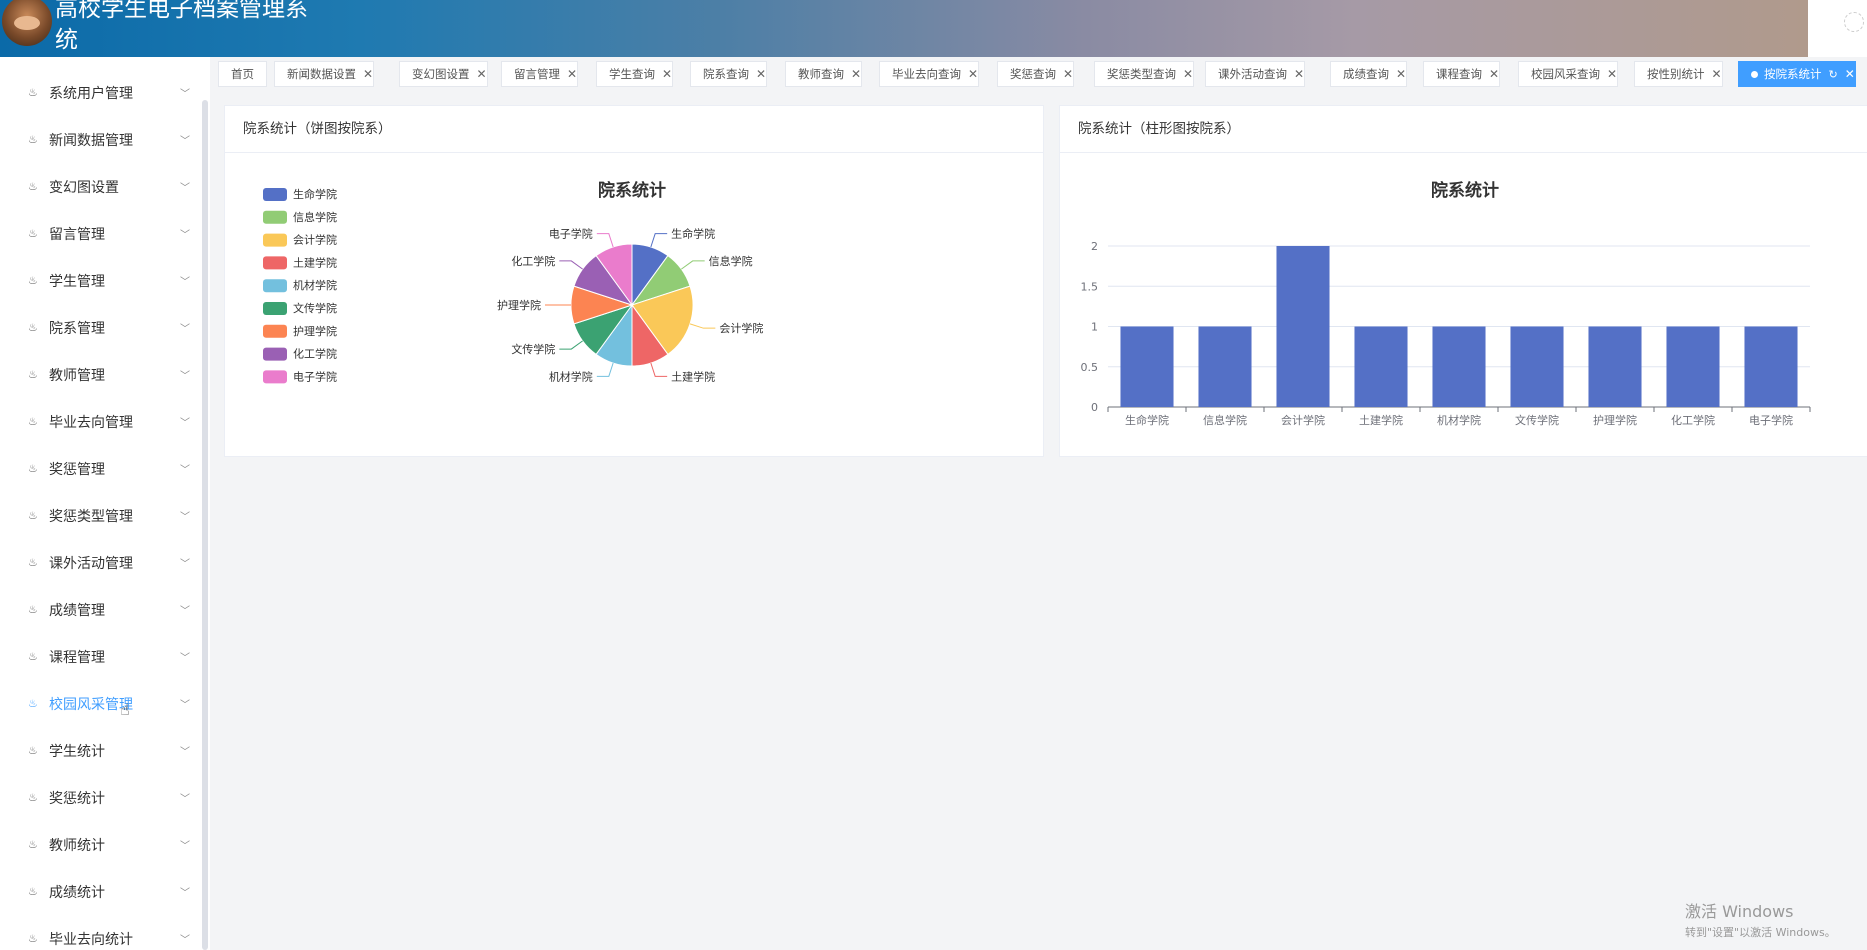  What do you see at coordinates (1462, 74) in the screenshot?
I see `tab: 课程查询 ✕` at bounding box center [1462, 74].